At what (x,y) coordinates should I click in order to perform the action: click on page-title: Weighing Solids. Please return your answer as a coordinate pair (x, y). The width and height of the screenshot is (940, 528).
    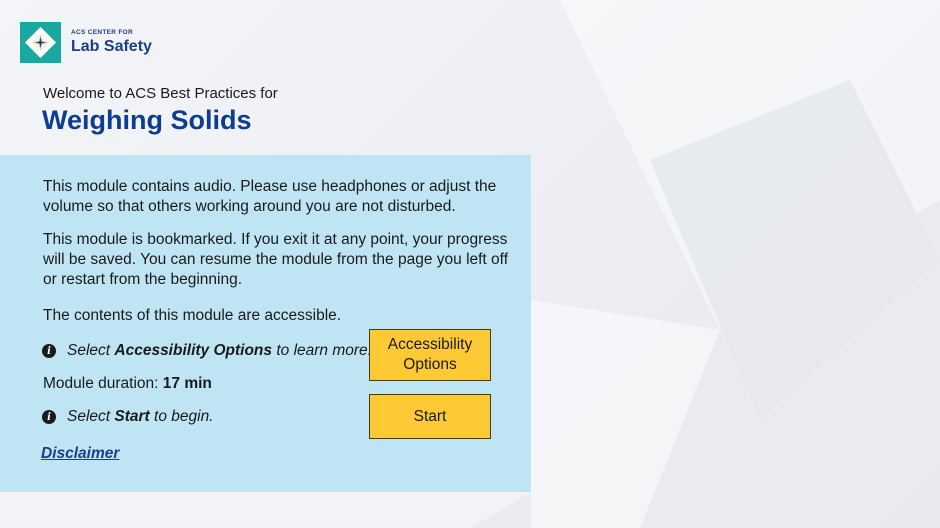
    Looking at the image, I should click on (147, 120).